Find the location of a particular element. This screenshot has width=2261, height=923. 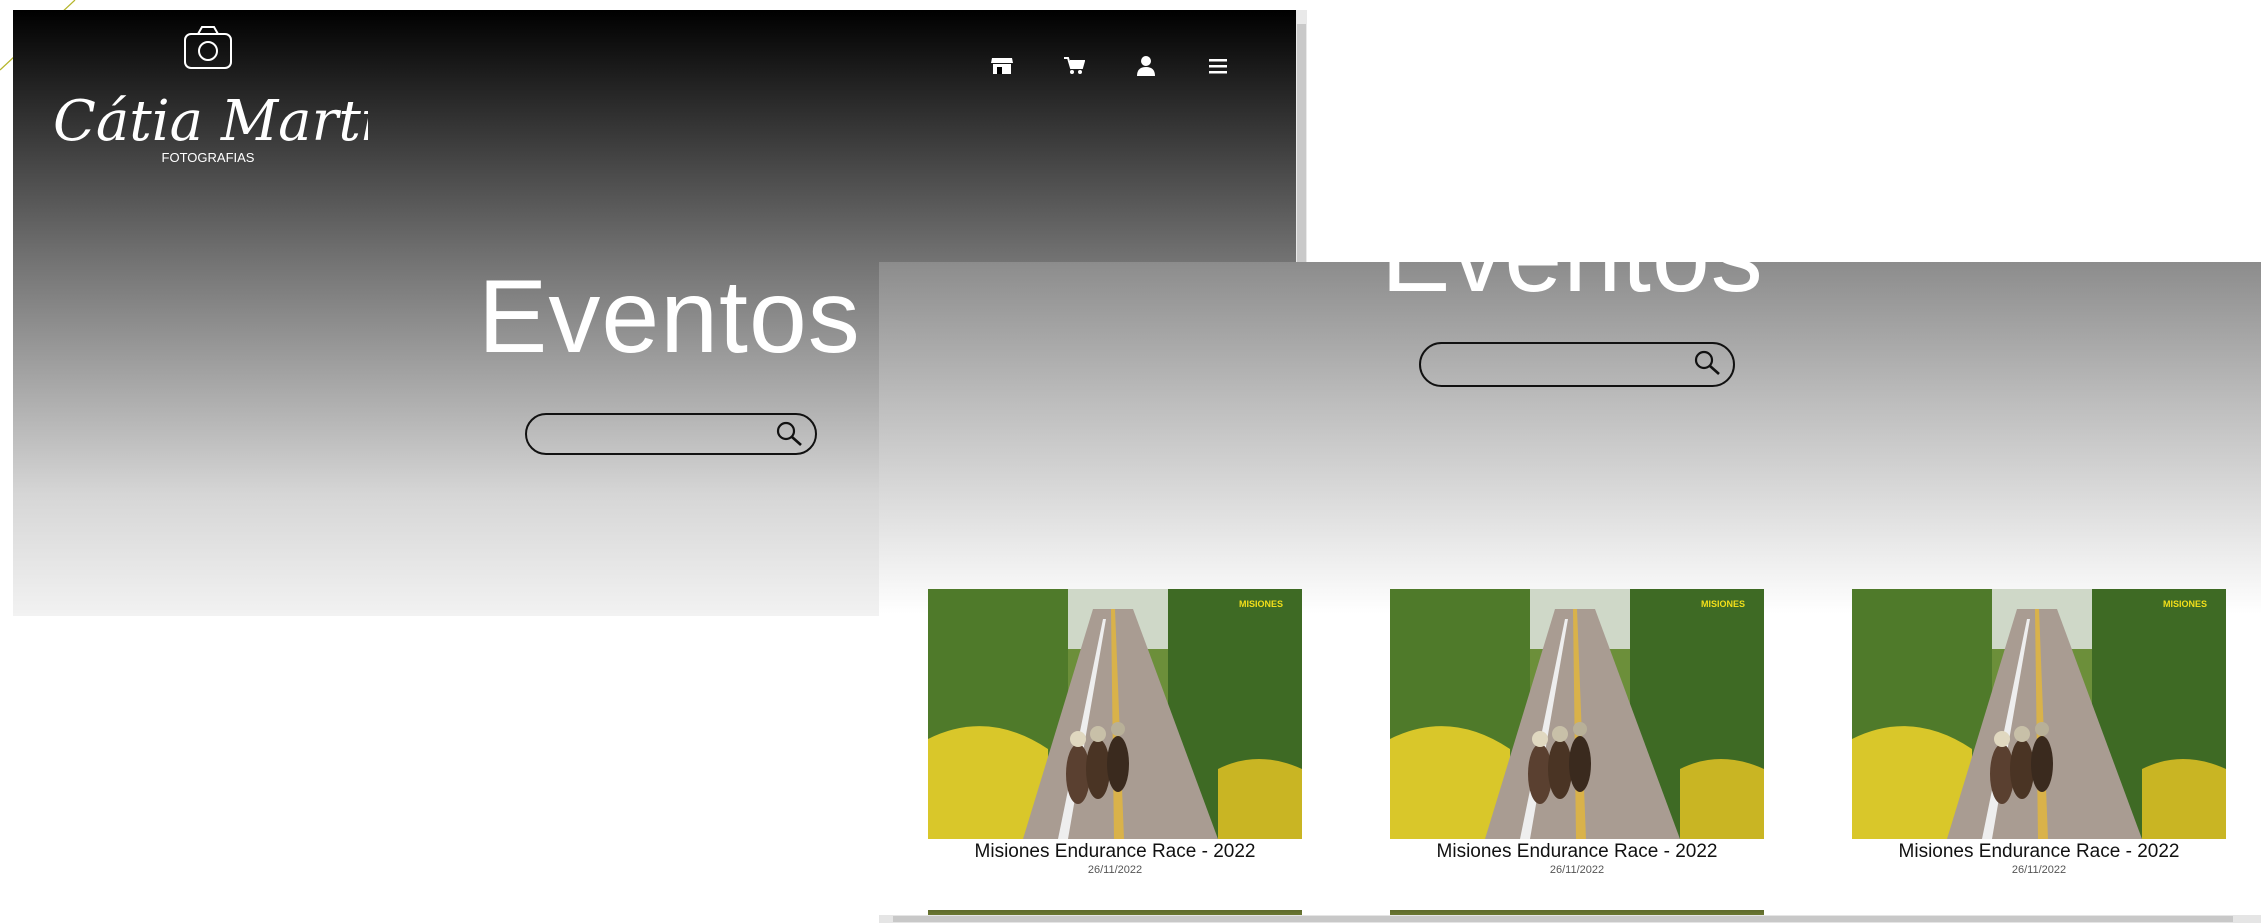

logo-script-text: Cátia Martins is located at coordinates (210, 121).